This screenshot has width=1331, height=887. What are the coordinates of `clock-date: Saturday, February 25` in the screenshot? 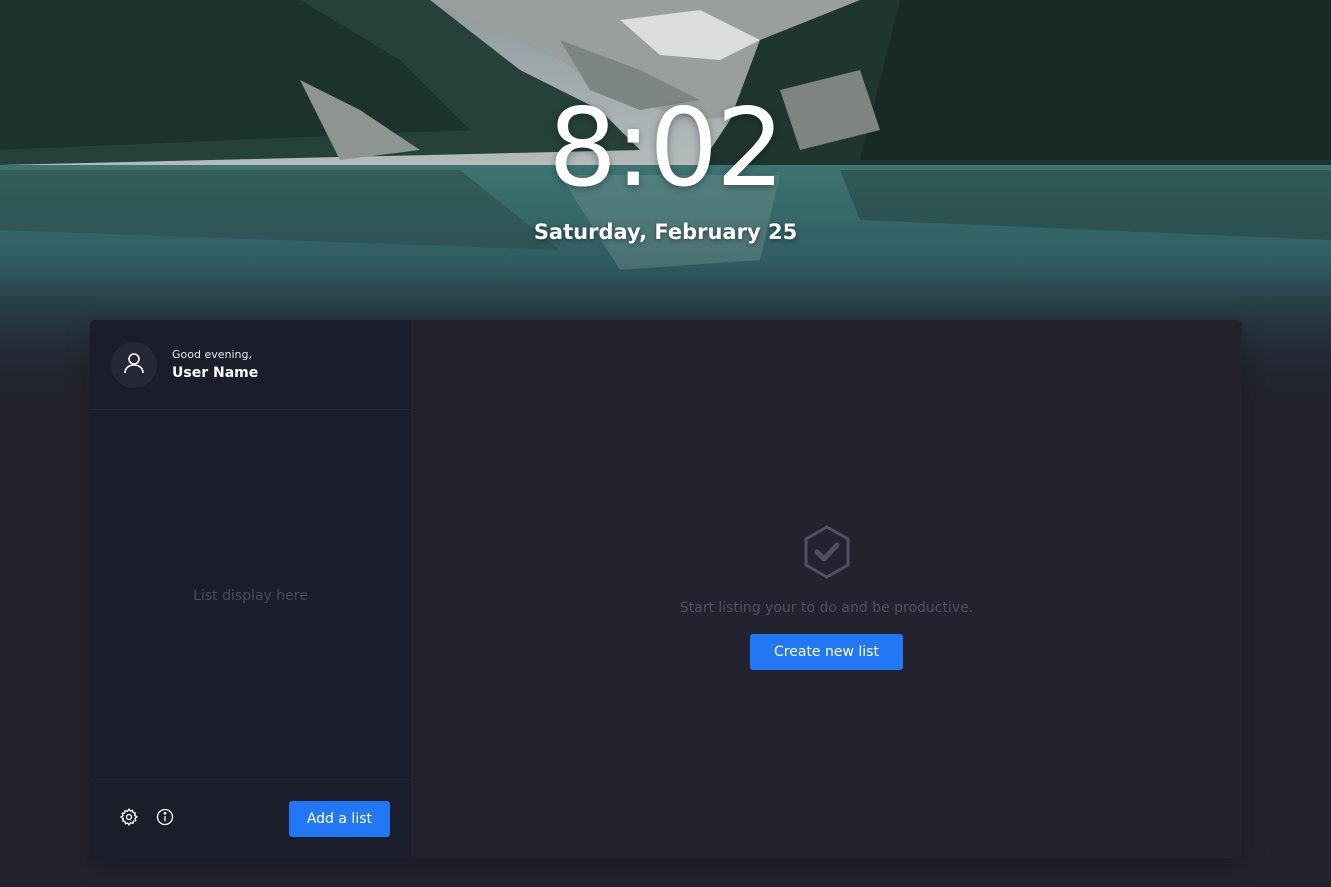 It's located at (665, 232).